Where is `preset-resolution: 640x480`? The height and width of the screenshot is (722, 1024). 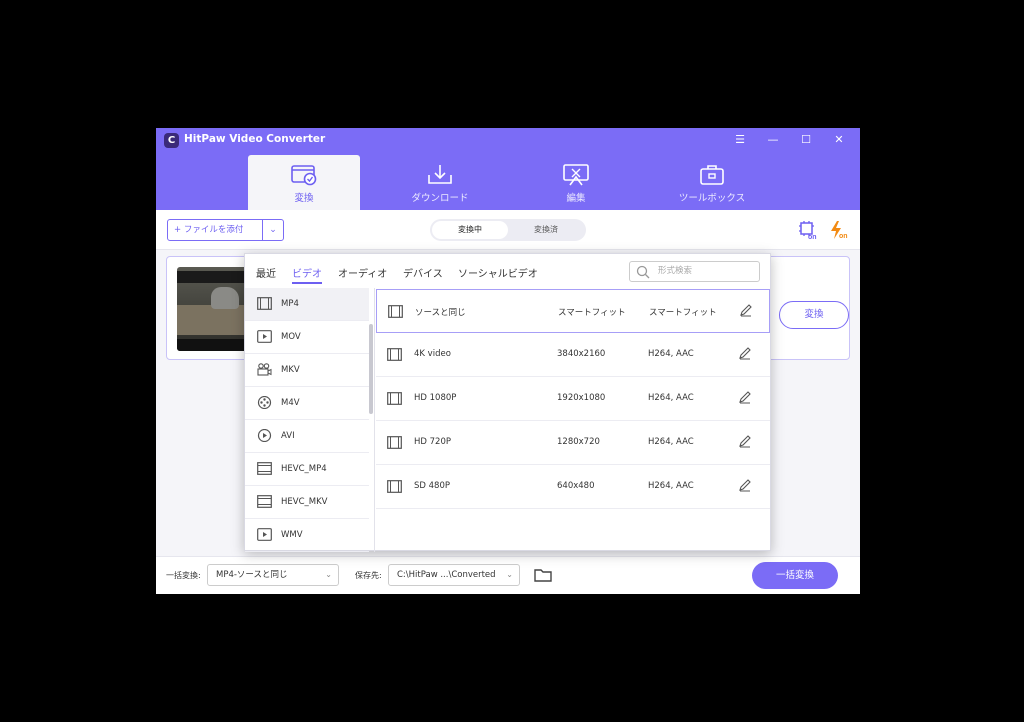 preset-resolution: 640x480 is located at coordinates (576, 486).